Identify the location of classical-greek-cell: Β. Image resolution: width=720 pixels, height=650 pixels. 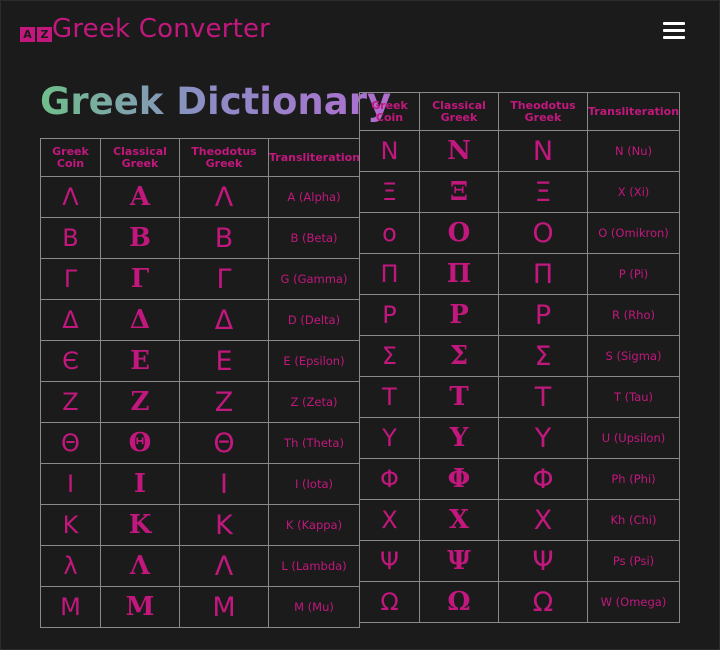
(140, 238).